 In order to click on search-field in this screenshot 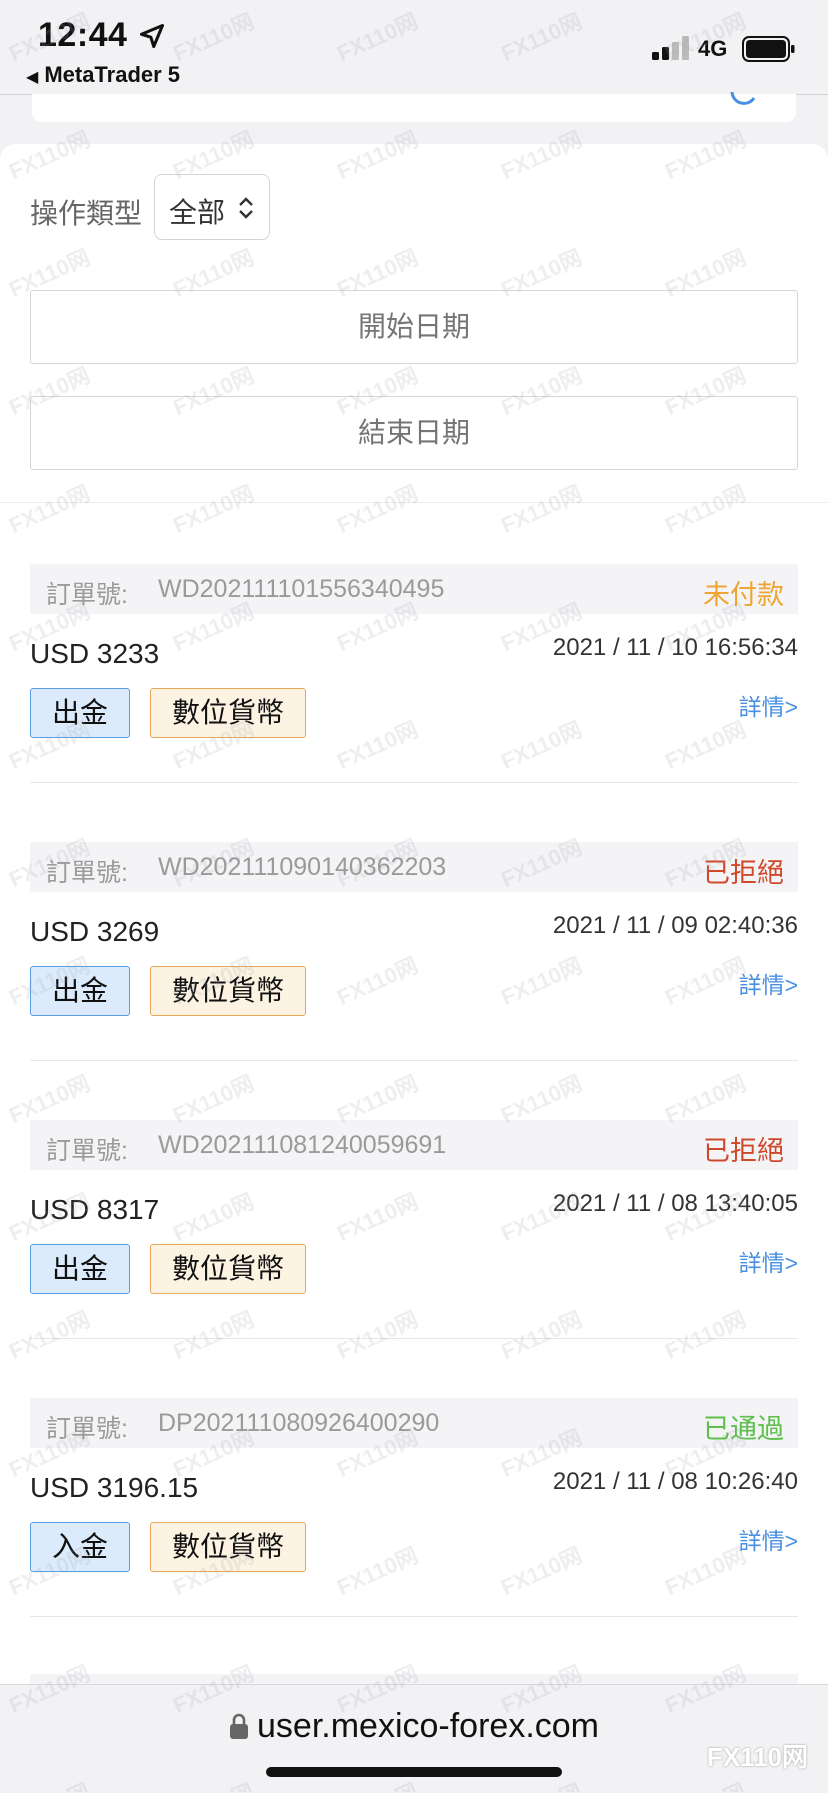, I will do `click(414, 107)`.